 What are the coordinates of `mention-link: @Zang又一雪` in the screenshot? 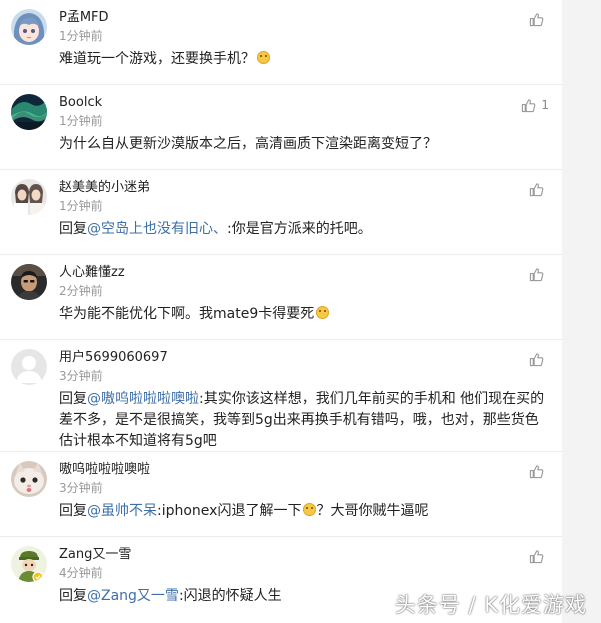 It's located at (133, 596).